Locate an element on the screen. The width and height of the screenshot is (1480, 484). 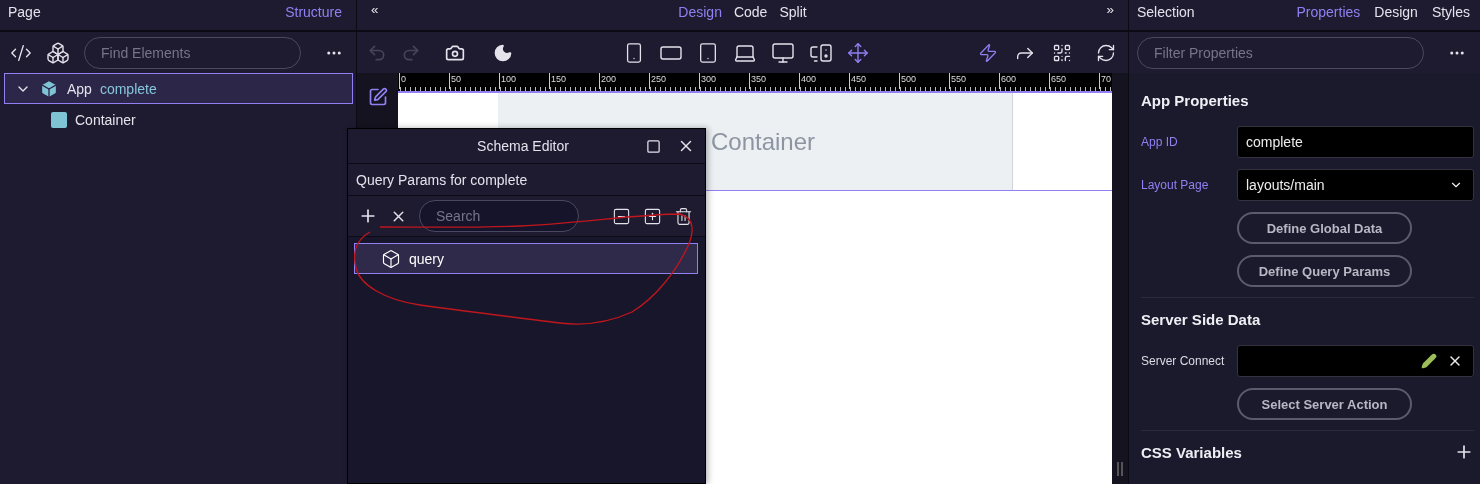
ruler-label: 250 is located at coordinates (674, 81).